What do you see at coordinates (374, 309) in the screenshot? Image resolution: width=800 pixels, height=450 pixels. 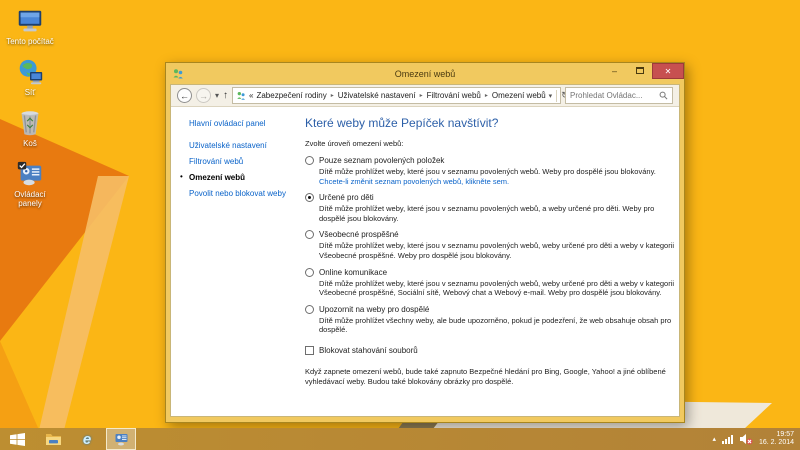 I see `option-label: Upozornit na weby pro dospělé` at bounding box center [374, 309].